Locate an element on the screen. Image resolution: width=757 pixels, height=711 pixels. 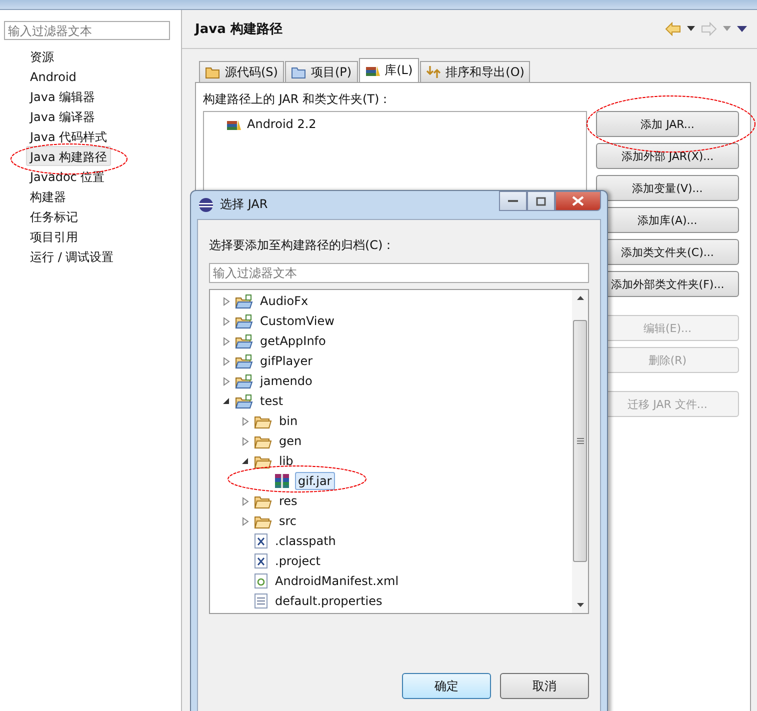
text-file-icon is located at coordinates (261, 601).